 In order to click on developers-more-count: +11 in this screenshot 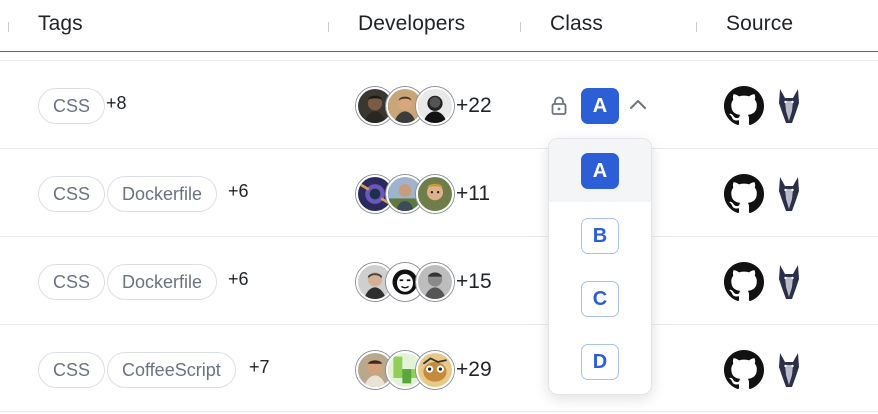, I will do `click(473, 194)`.